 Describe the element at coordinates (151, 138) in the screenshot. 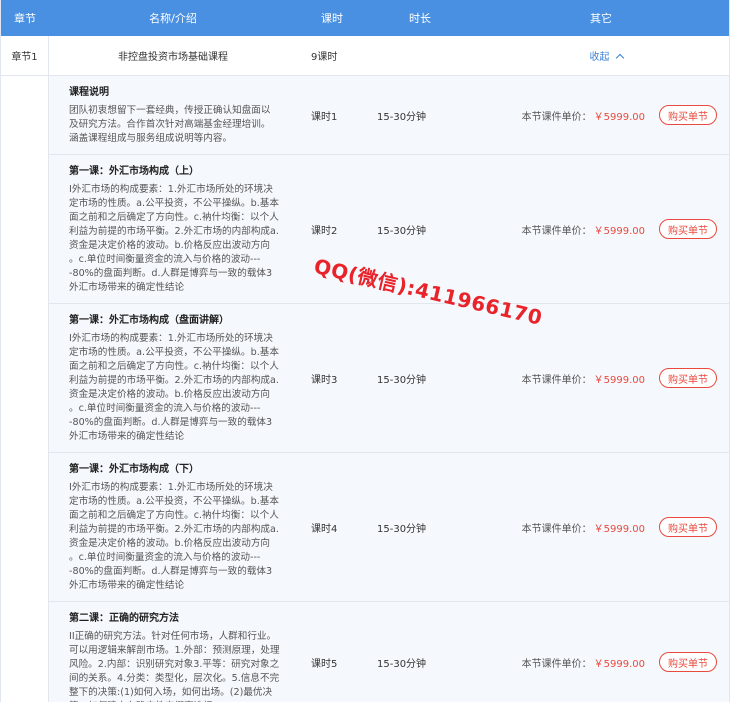

I see `lesson-text-line: 涵盖课程组成与服务组成说明等内容。` at that location.